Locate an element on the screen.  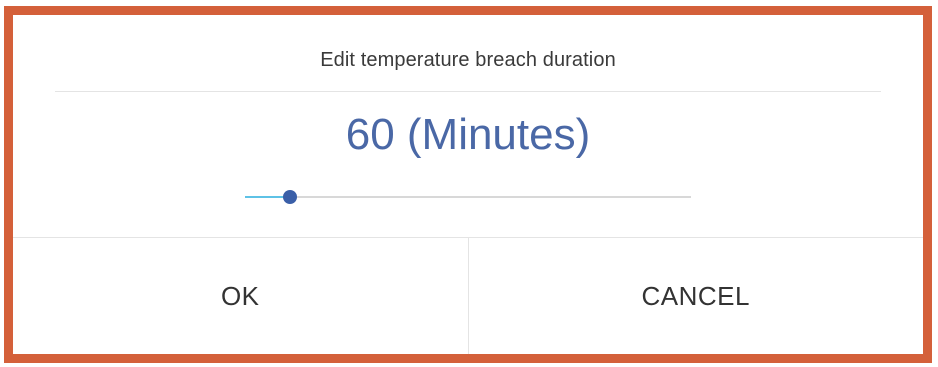
slider-track is located at coordinates (468, 197).